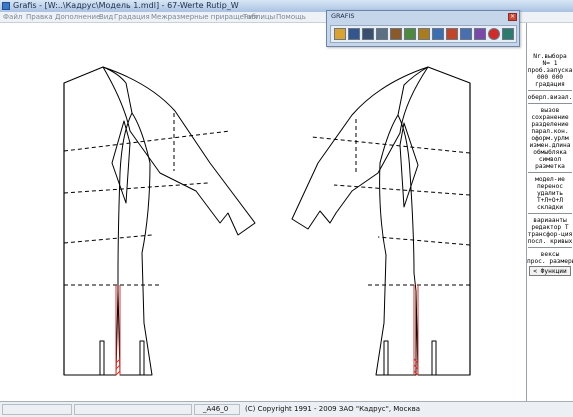 This screenshot has width=573, height=417. Describe the element at coordinates (550, 159) in the screenshot. I see `sidebar-item-symbol: символ` at that location.